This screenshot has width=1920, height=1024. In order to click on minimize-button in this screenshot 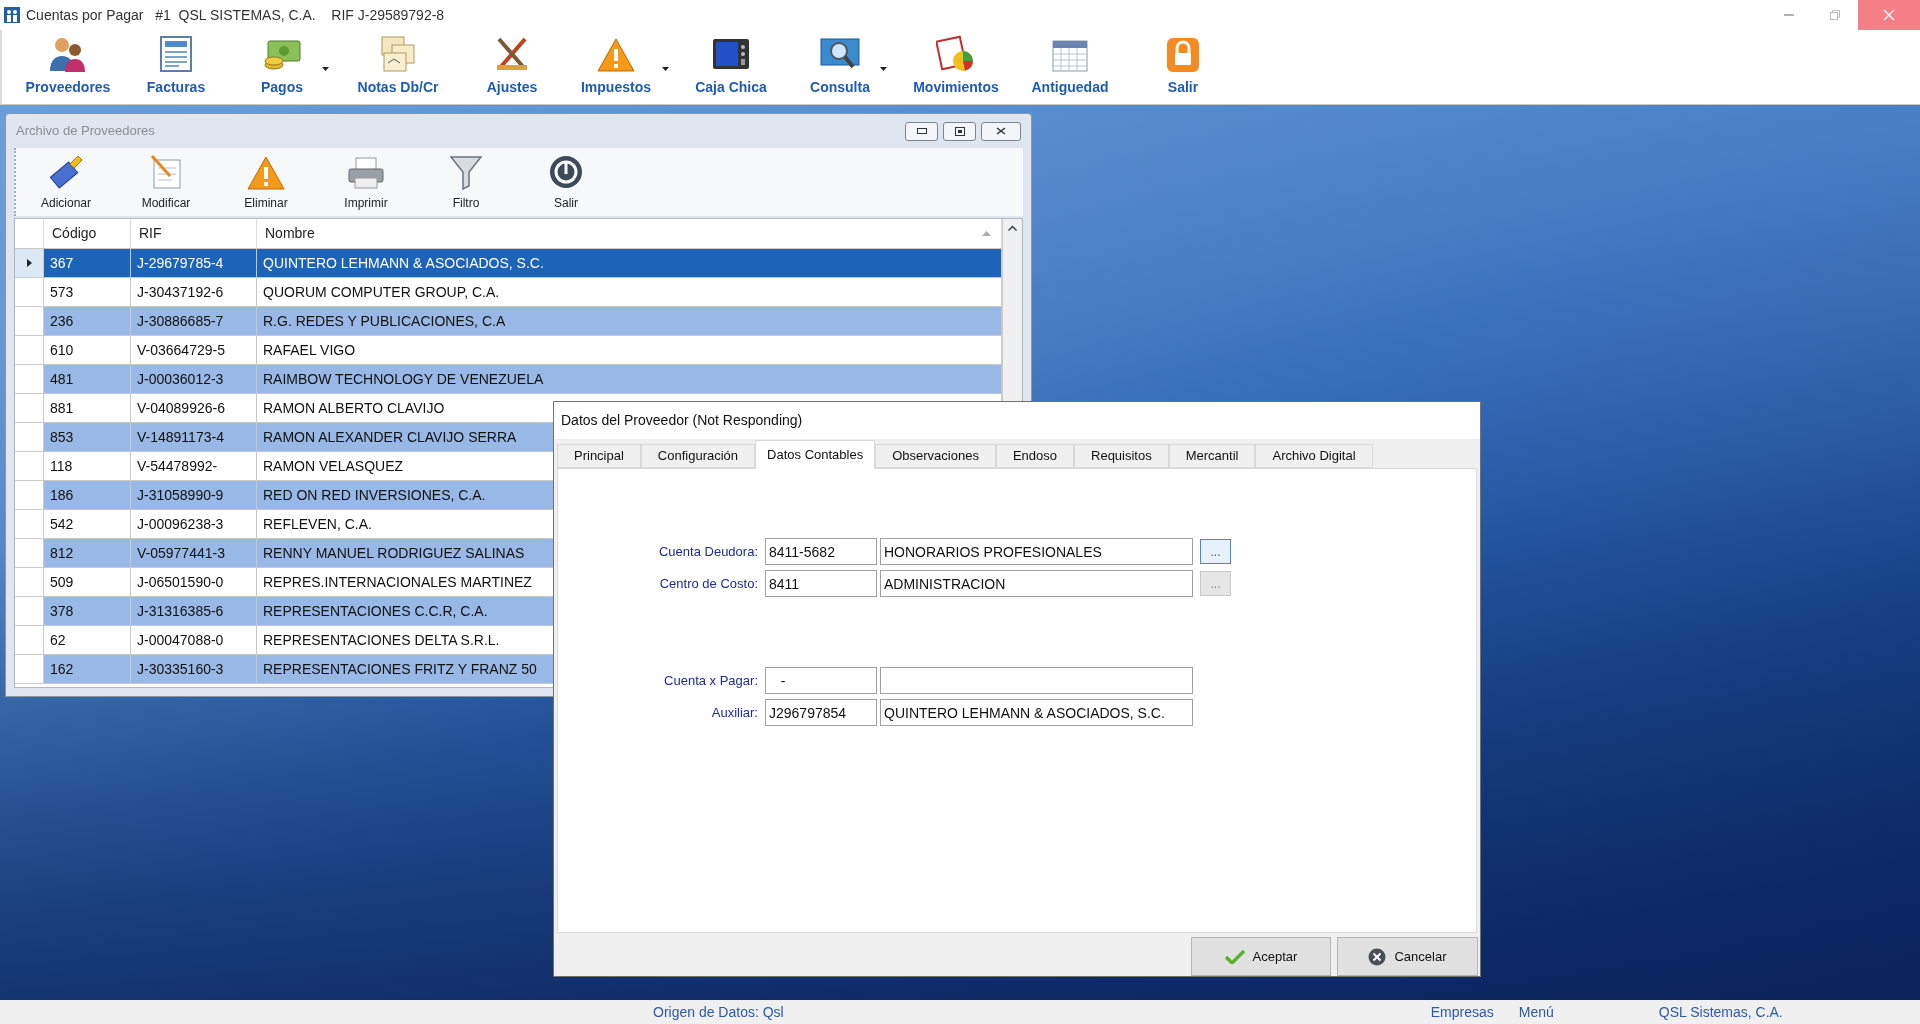, I will do `click(921, 131)`.